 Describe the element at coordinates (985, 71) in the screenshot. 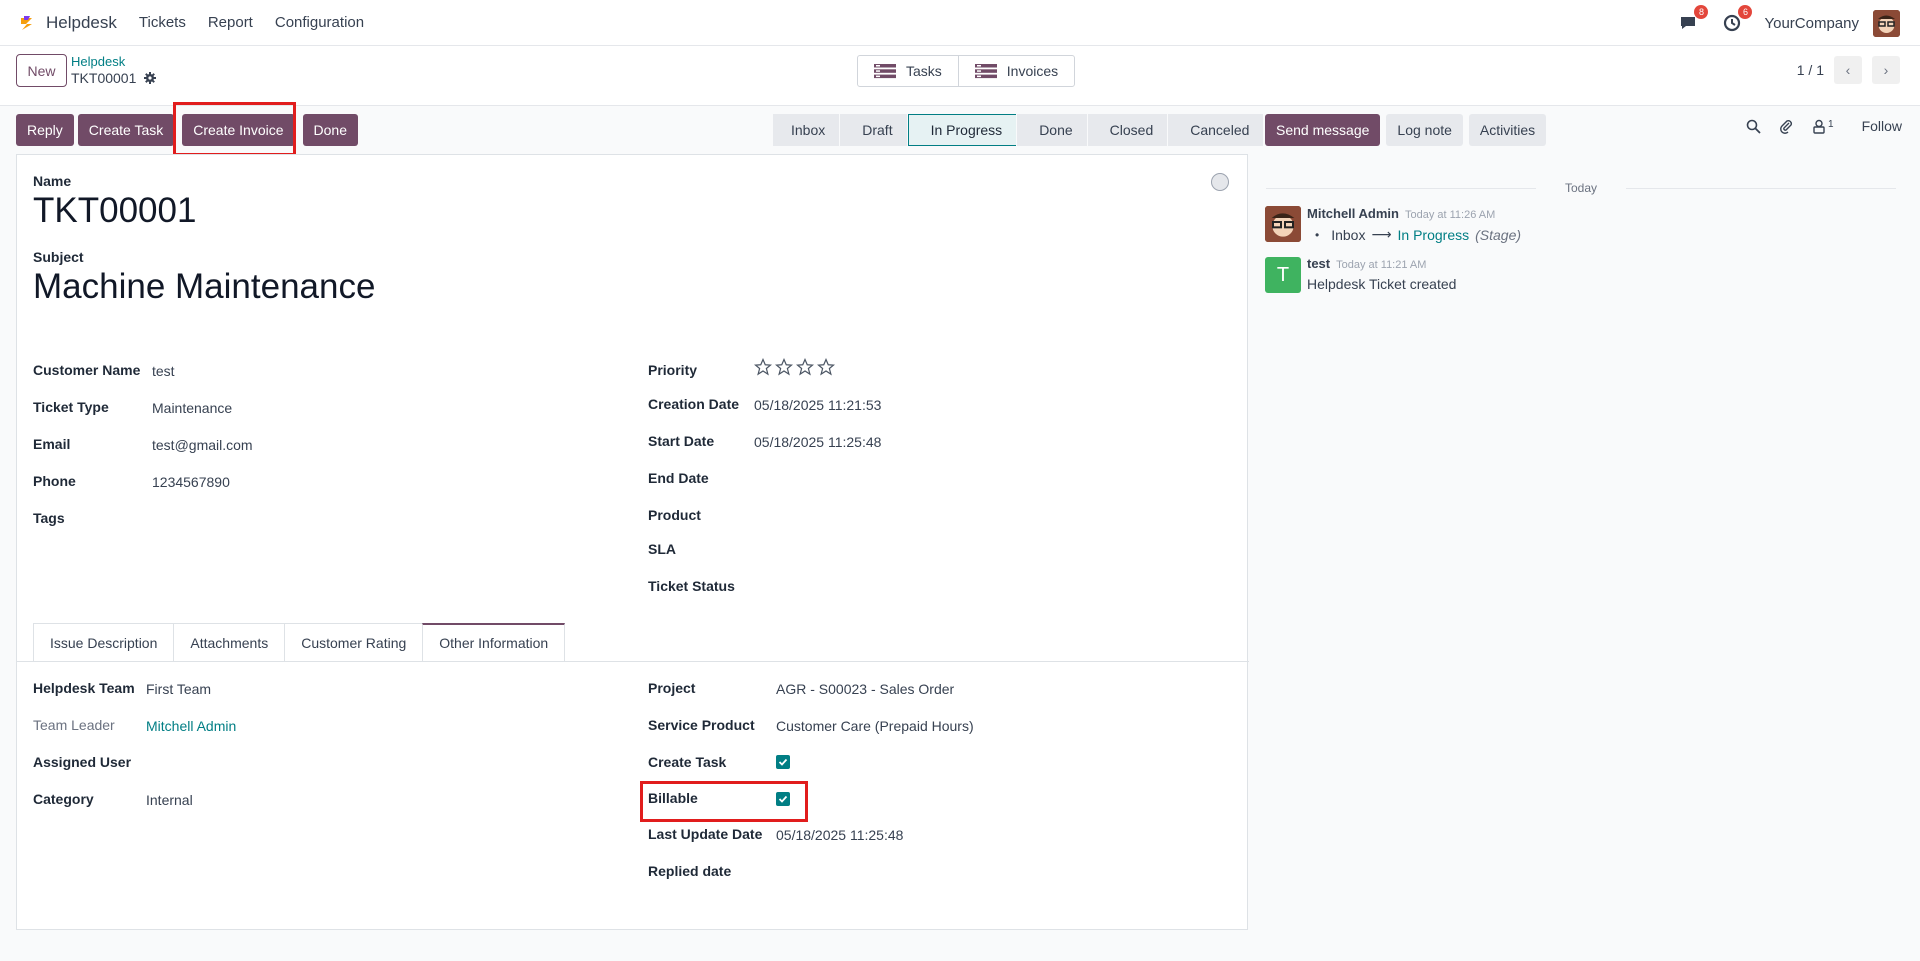

I see `invoices-icon` at that location.